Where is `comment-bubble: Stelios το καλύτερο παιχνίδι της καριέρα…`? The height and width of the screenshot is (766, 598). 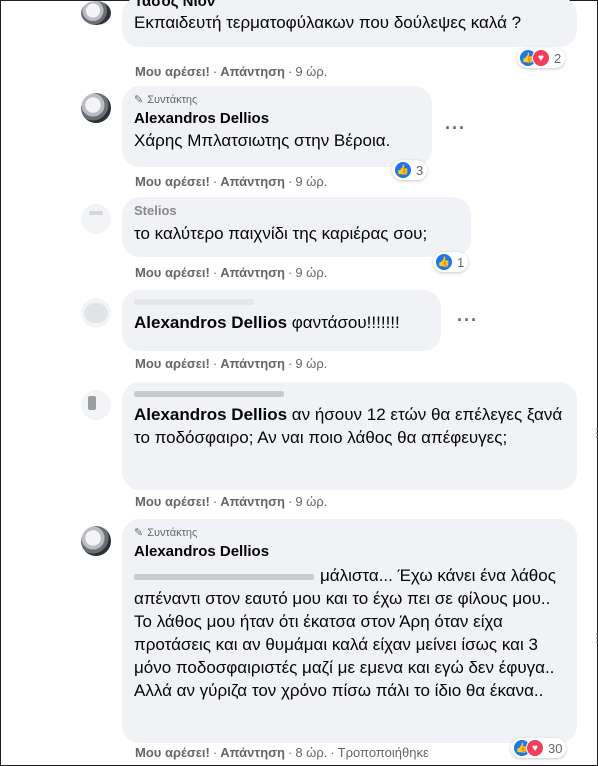
comment-bubble: Stelios το καλύτερο παιχνίδι της καριέρα… is located at coordinates (296, 227).